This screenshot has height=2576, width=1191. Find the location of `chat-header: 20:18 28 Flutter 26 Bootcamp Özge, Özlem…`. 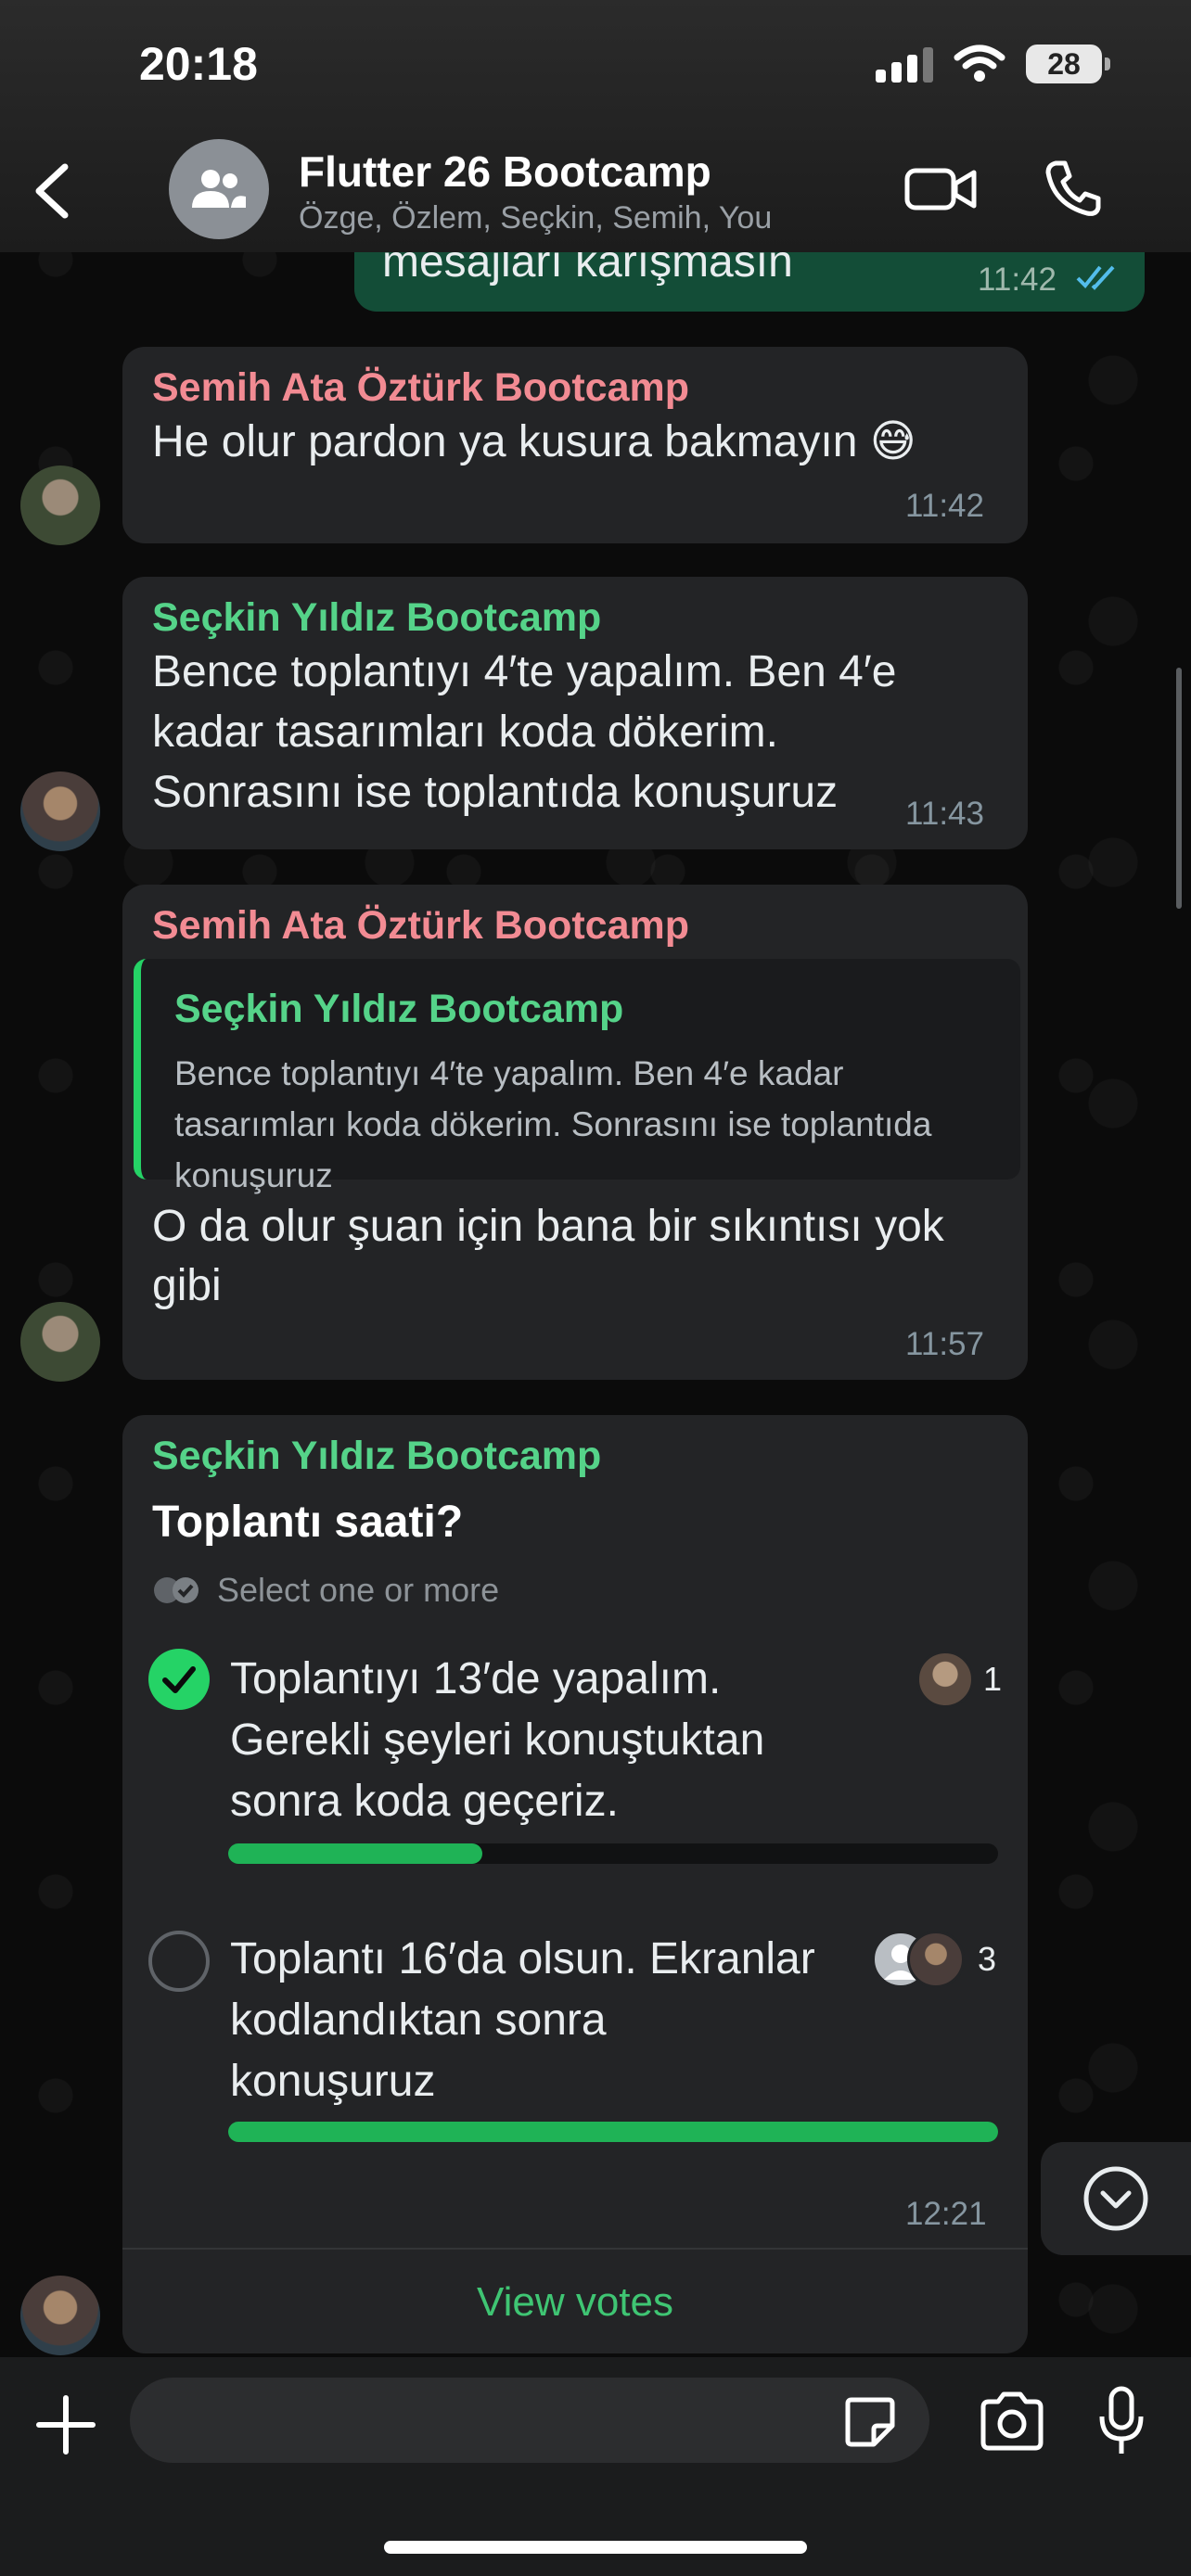

chat-header: 20:18 28 Flutter 26 Bootcamp Özge, Özlem… is located at coordinates (595, 126).